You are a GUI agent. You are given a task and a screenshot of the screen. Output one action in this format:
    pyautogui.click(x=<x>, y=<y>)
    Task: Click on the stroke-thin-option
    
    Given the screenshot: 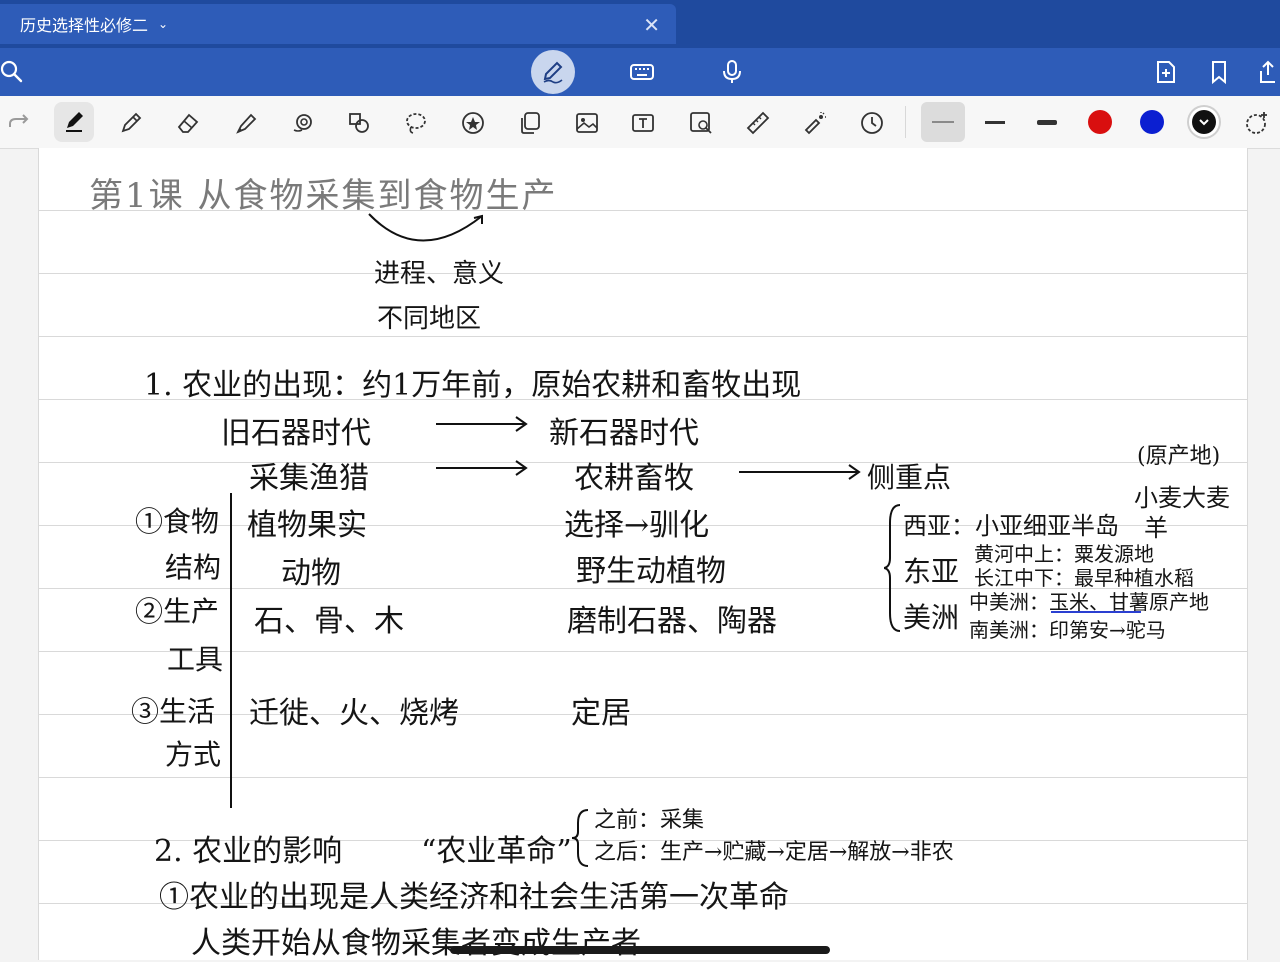 What is the action you would take?
    pyautogui.click(x=943, y=122)
    